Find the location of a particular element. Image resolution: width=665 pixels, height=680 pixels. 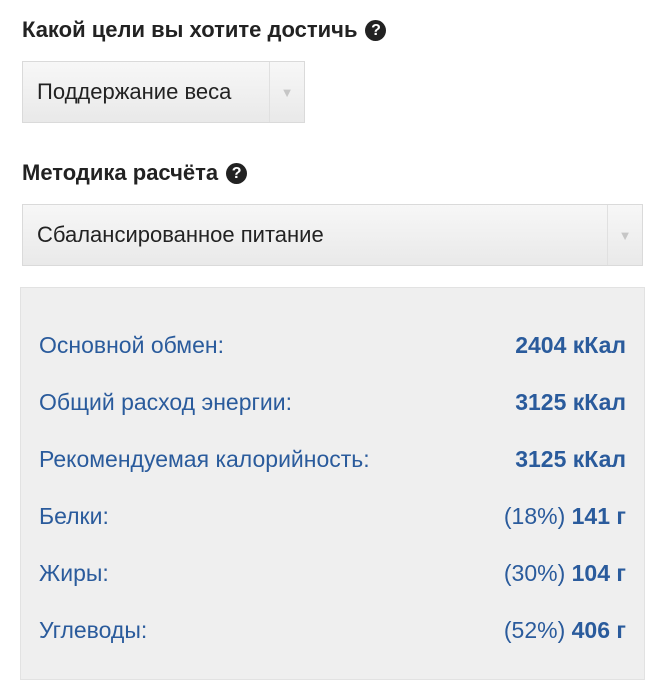

result-label: Рекомендуемая калорийность: is located at coordinates (204, 459).